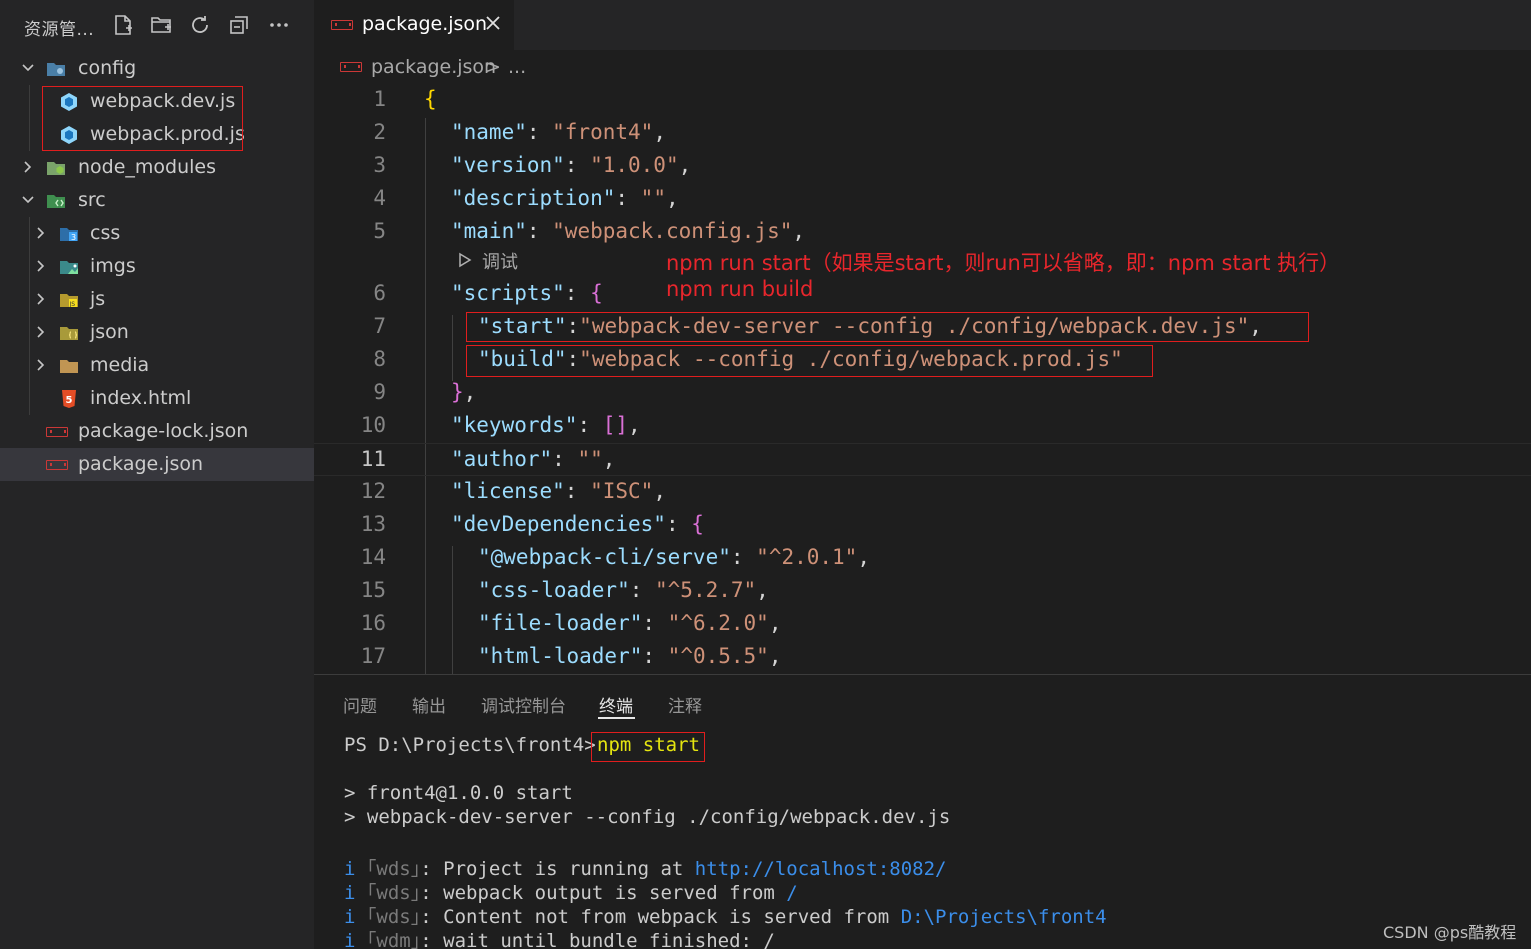 This screenshot has height=949, width=1531. Describe the element at coordinates (157, 332) in the screenshot. I see `tree-item-json: json` at that location.